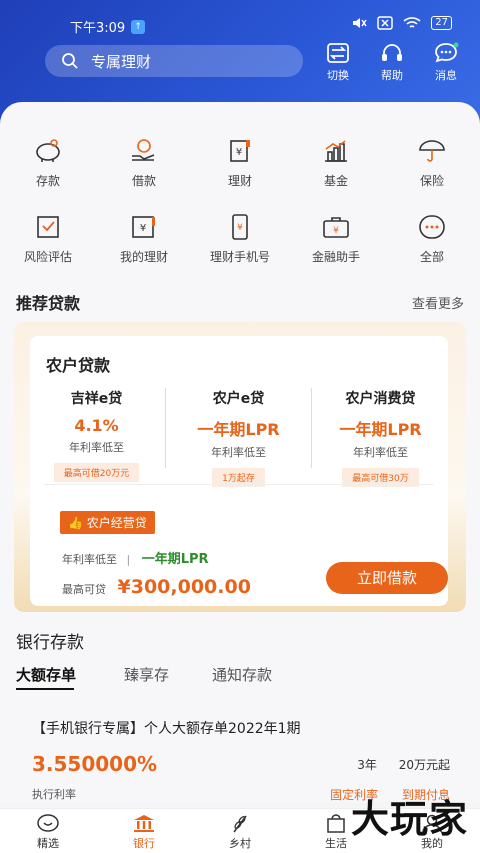 The image size is (480, 853). What do you see at coordinates (174, 61) in the screenshot?
I see `search-input: 专属理财` at bounding box center [174, 61].